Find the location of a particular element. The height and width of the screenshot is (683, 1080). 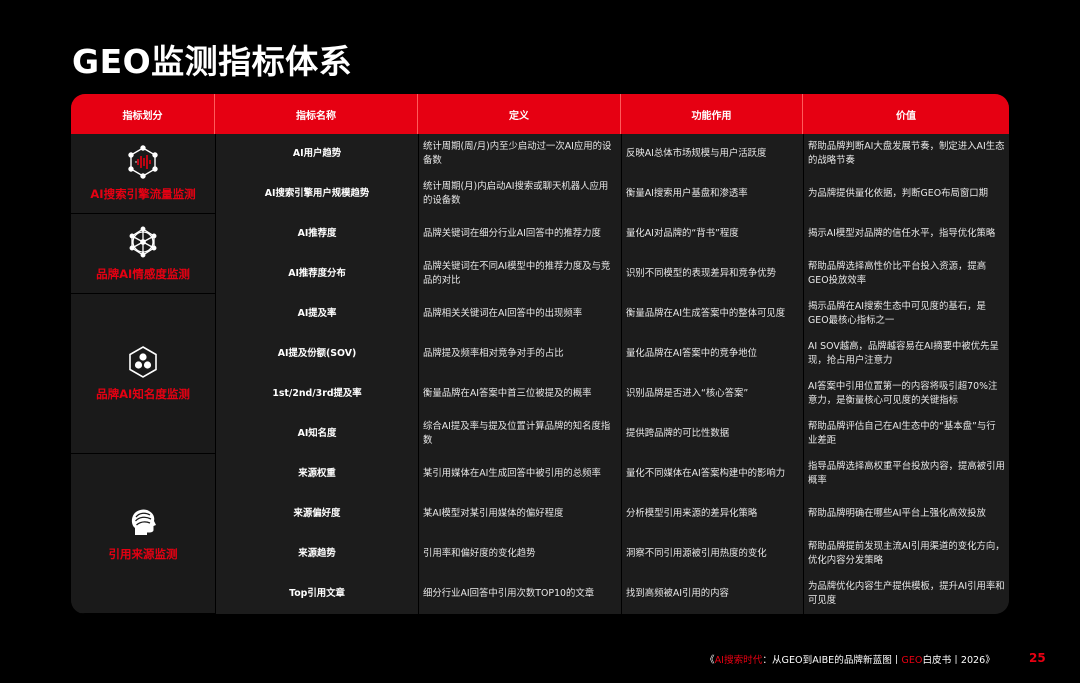

category-source: 引用来源监测 is located at coordinates (143, 534).